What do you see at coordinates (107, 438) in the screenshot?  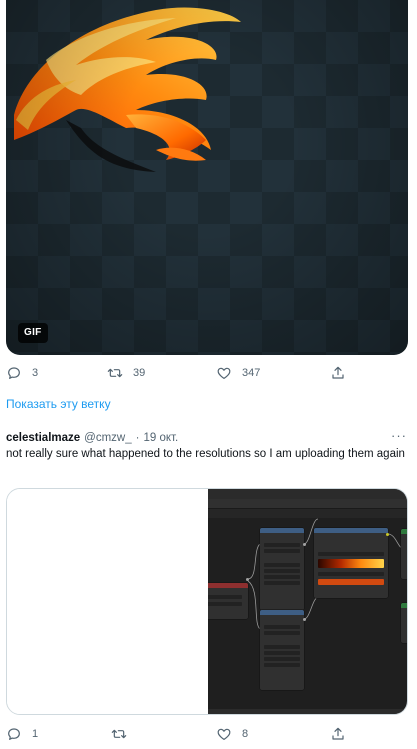 I see `author-handle: @cmzw_` at bounding box center [107, 438].